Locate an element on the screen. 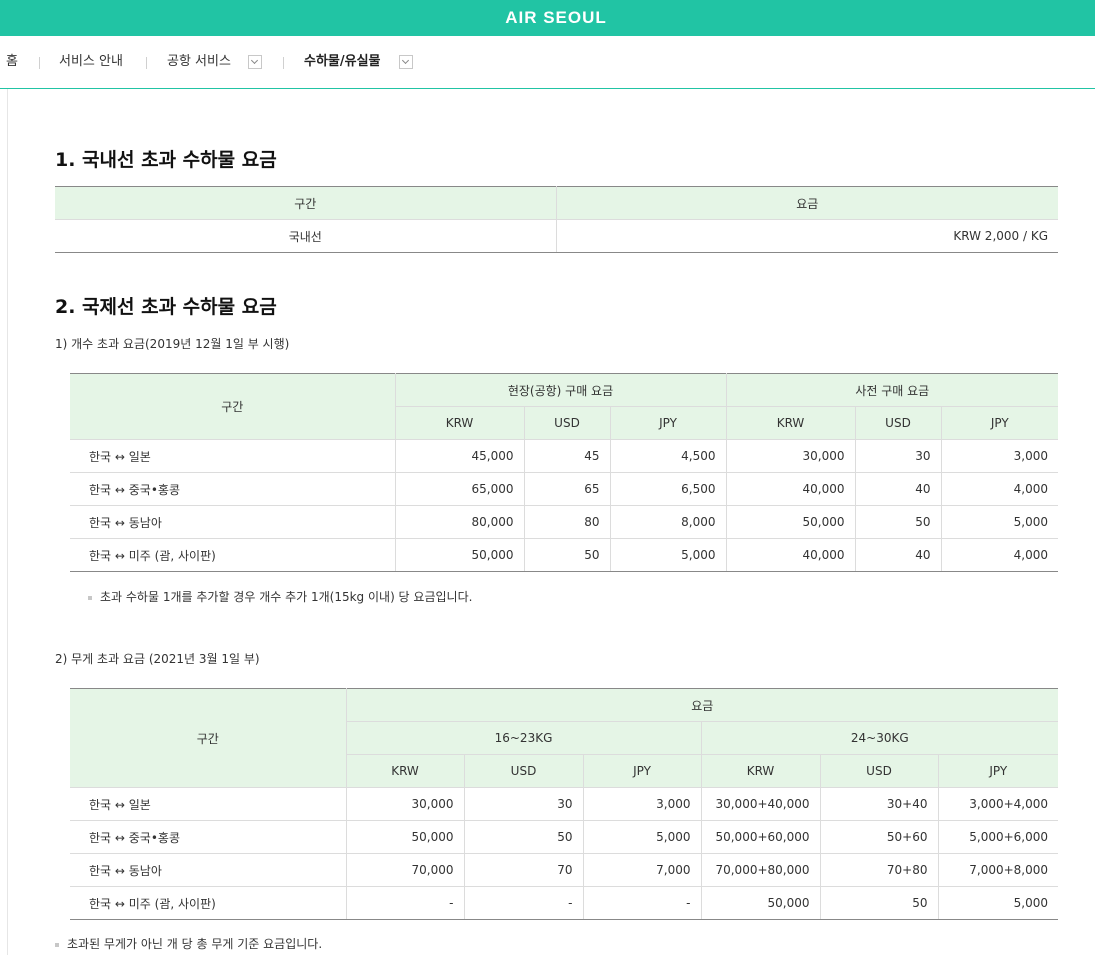  header-band-16-23: 16~23KG is located at coordinates (524, 738).